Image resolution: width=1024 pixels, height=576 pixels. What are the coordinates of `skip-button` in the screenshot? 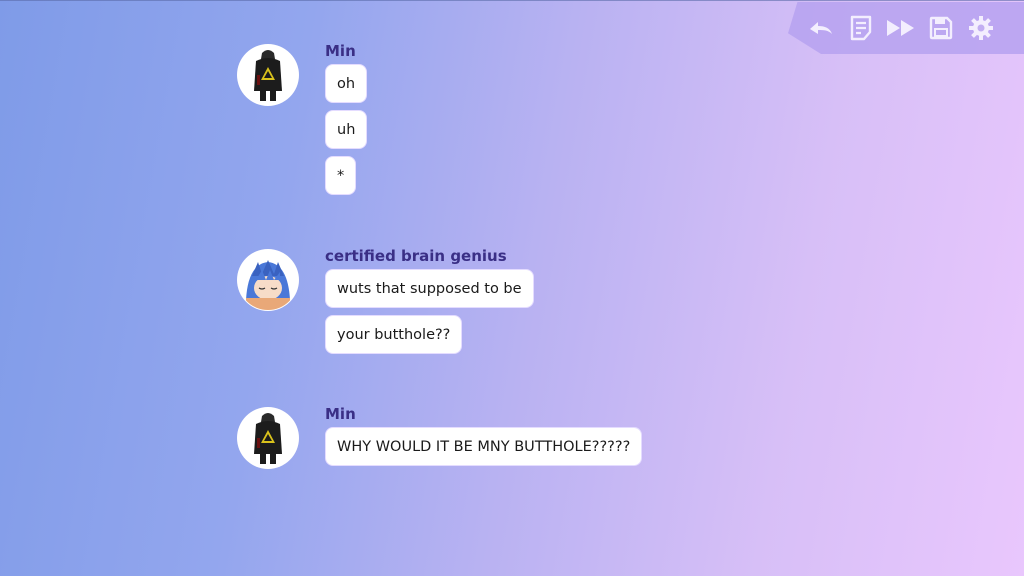 It's located at (901, 28).